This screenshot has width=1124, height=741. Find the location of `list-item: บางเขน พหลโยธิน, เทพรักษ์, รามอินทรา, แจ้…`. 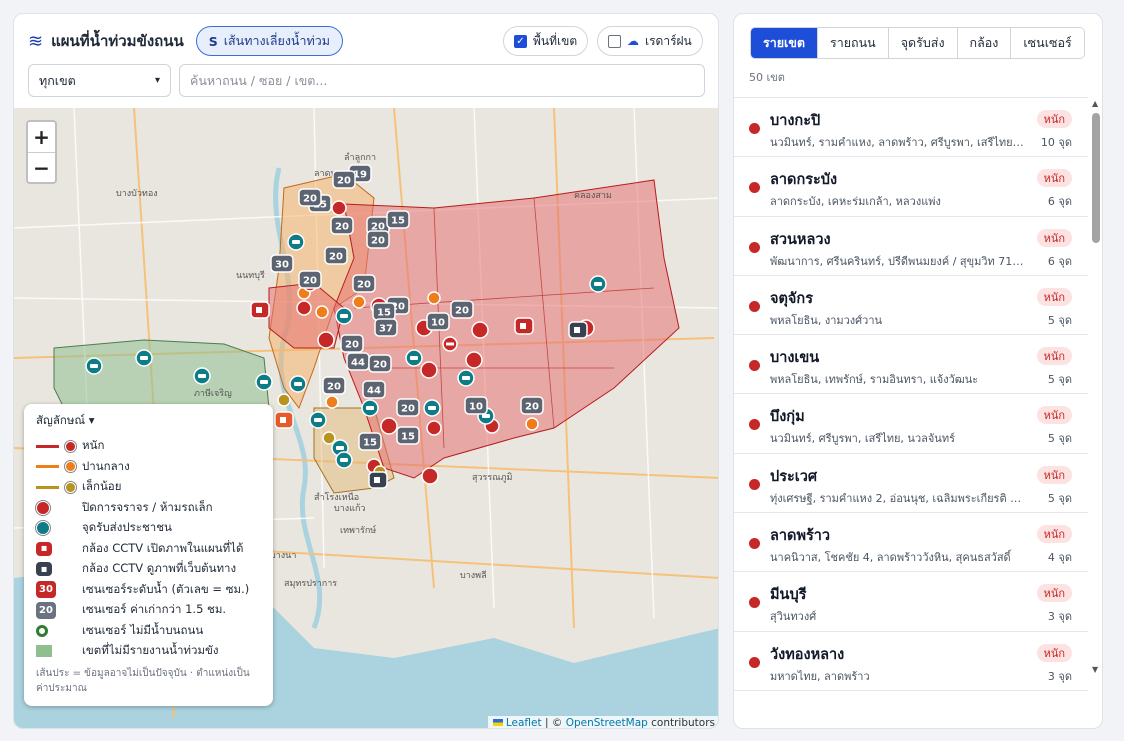

list-item: บางเขน พหลโยธิน, เทพรักษ์, รามอินทรา, แจ้… is located at coordinates (911, 365).